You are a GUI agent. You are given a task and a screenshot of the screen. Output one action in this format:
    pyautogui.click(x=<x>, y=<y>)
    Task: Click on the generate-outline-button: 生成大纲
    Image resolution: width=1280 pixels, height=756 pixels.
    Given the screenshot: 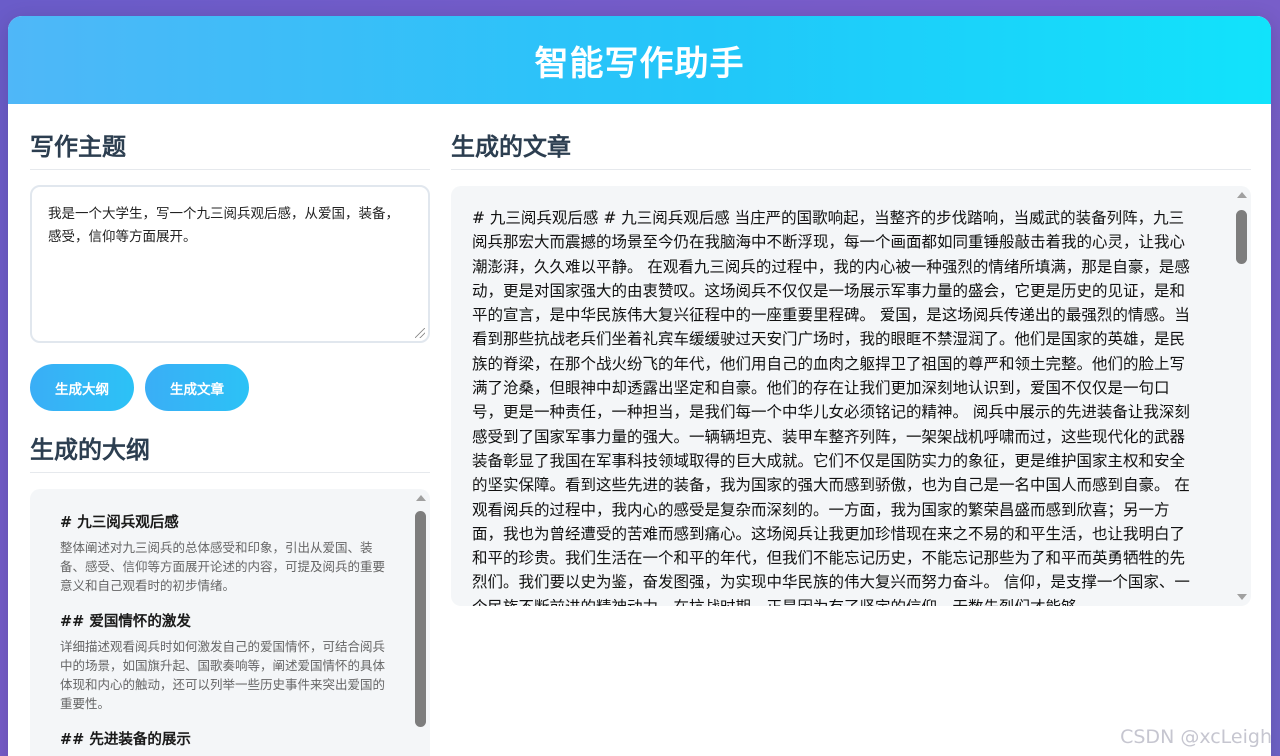 What is the action you would take?
    pyautogui.click(x=82, y=387)
    